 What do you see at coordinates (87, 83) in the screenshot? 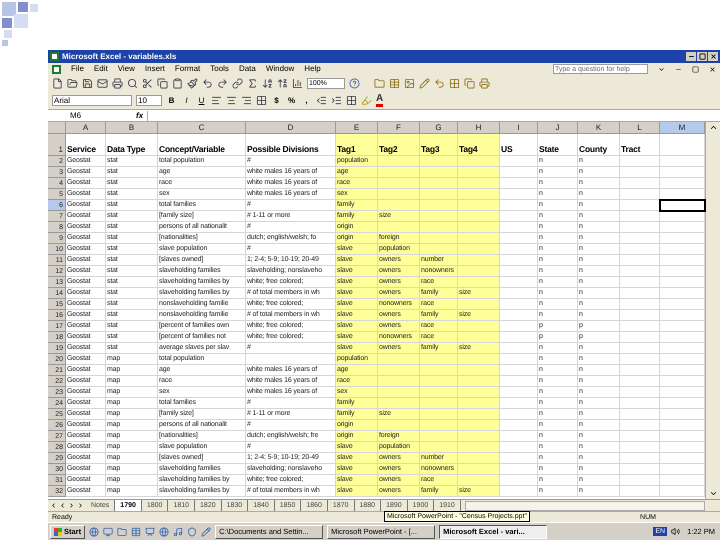
I see `save-icon` at bounding box center [87, 83].